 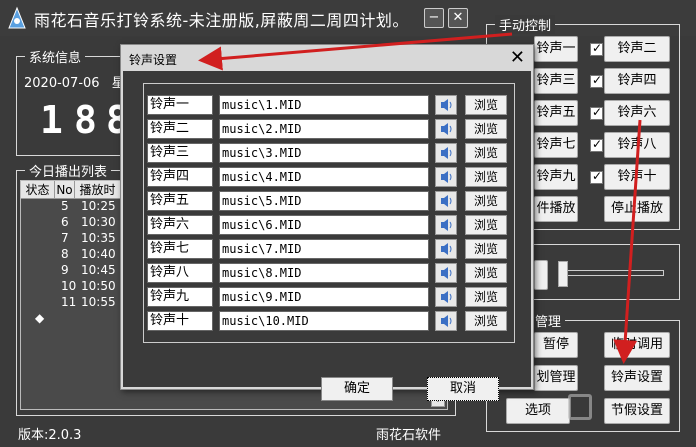 I want to click on date-value: 2020-07-06, so click(x=62, y=83).